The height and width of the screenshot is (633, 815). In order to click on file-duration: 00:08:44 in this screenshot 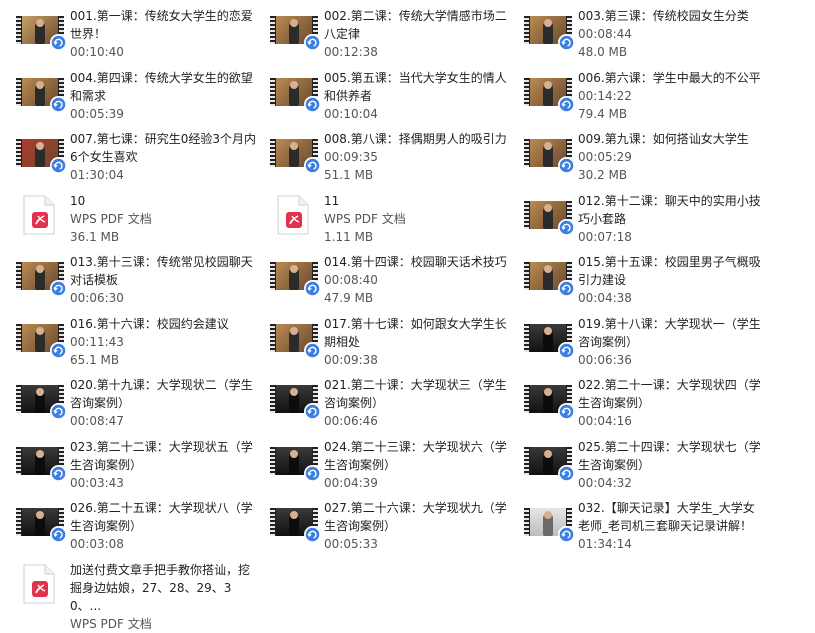, I will do `click(605, 34)`.